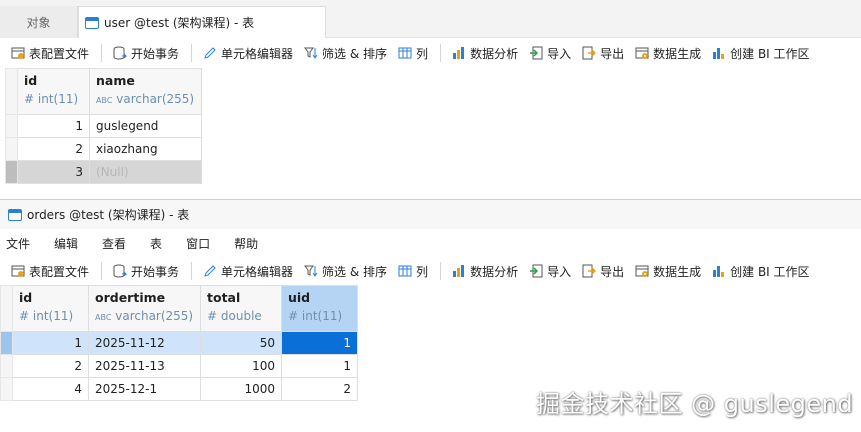 This screenshot has width=861, height=432. I want to click on column-header-total: total # double, so click(241, 308).